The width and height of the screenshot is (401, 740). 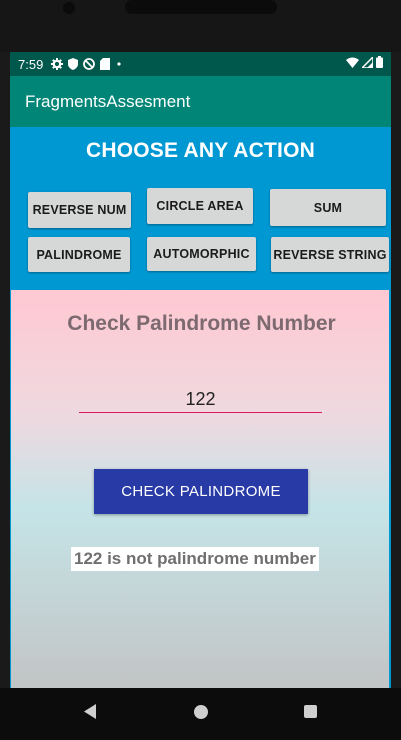 I want to click on notification-icons, so click(x=87, y=64).